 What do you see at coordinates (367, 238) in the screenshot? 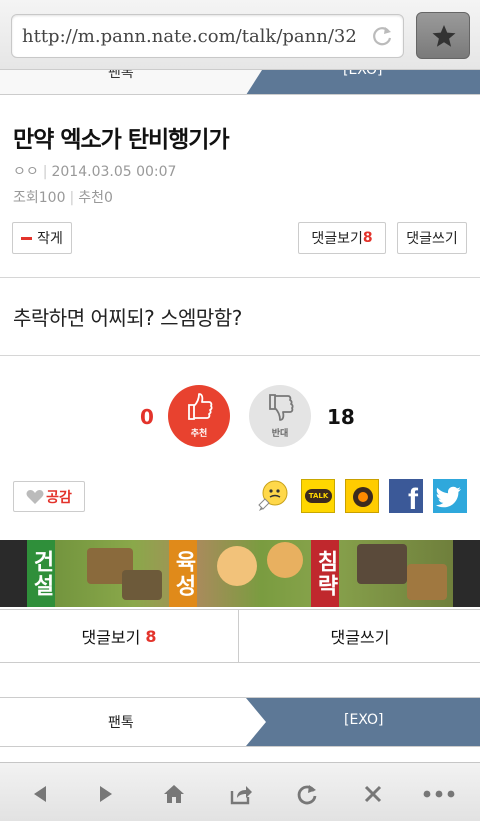
I see `comments-count: 8` at bounding box center [367, 238].